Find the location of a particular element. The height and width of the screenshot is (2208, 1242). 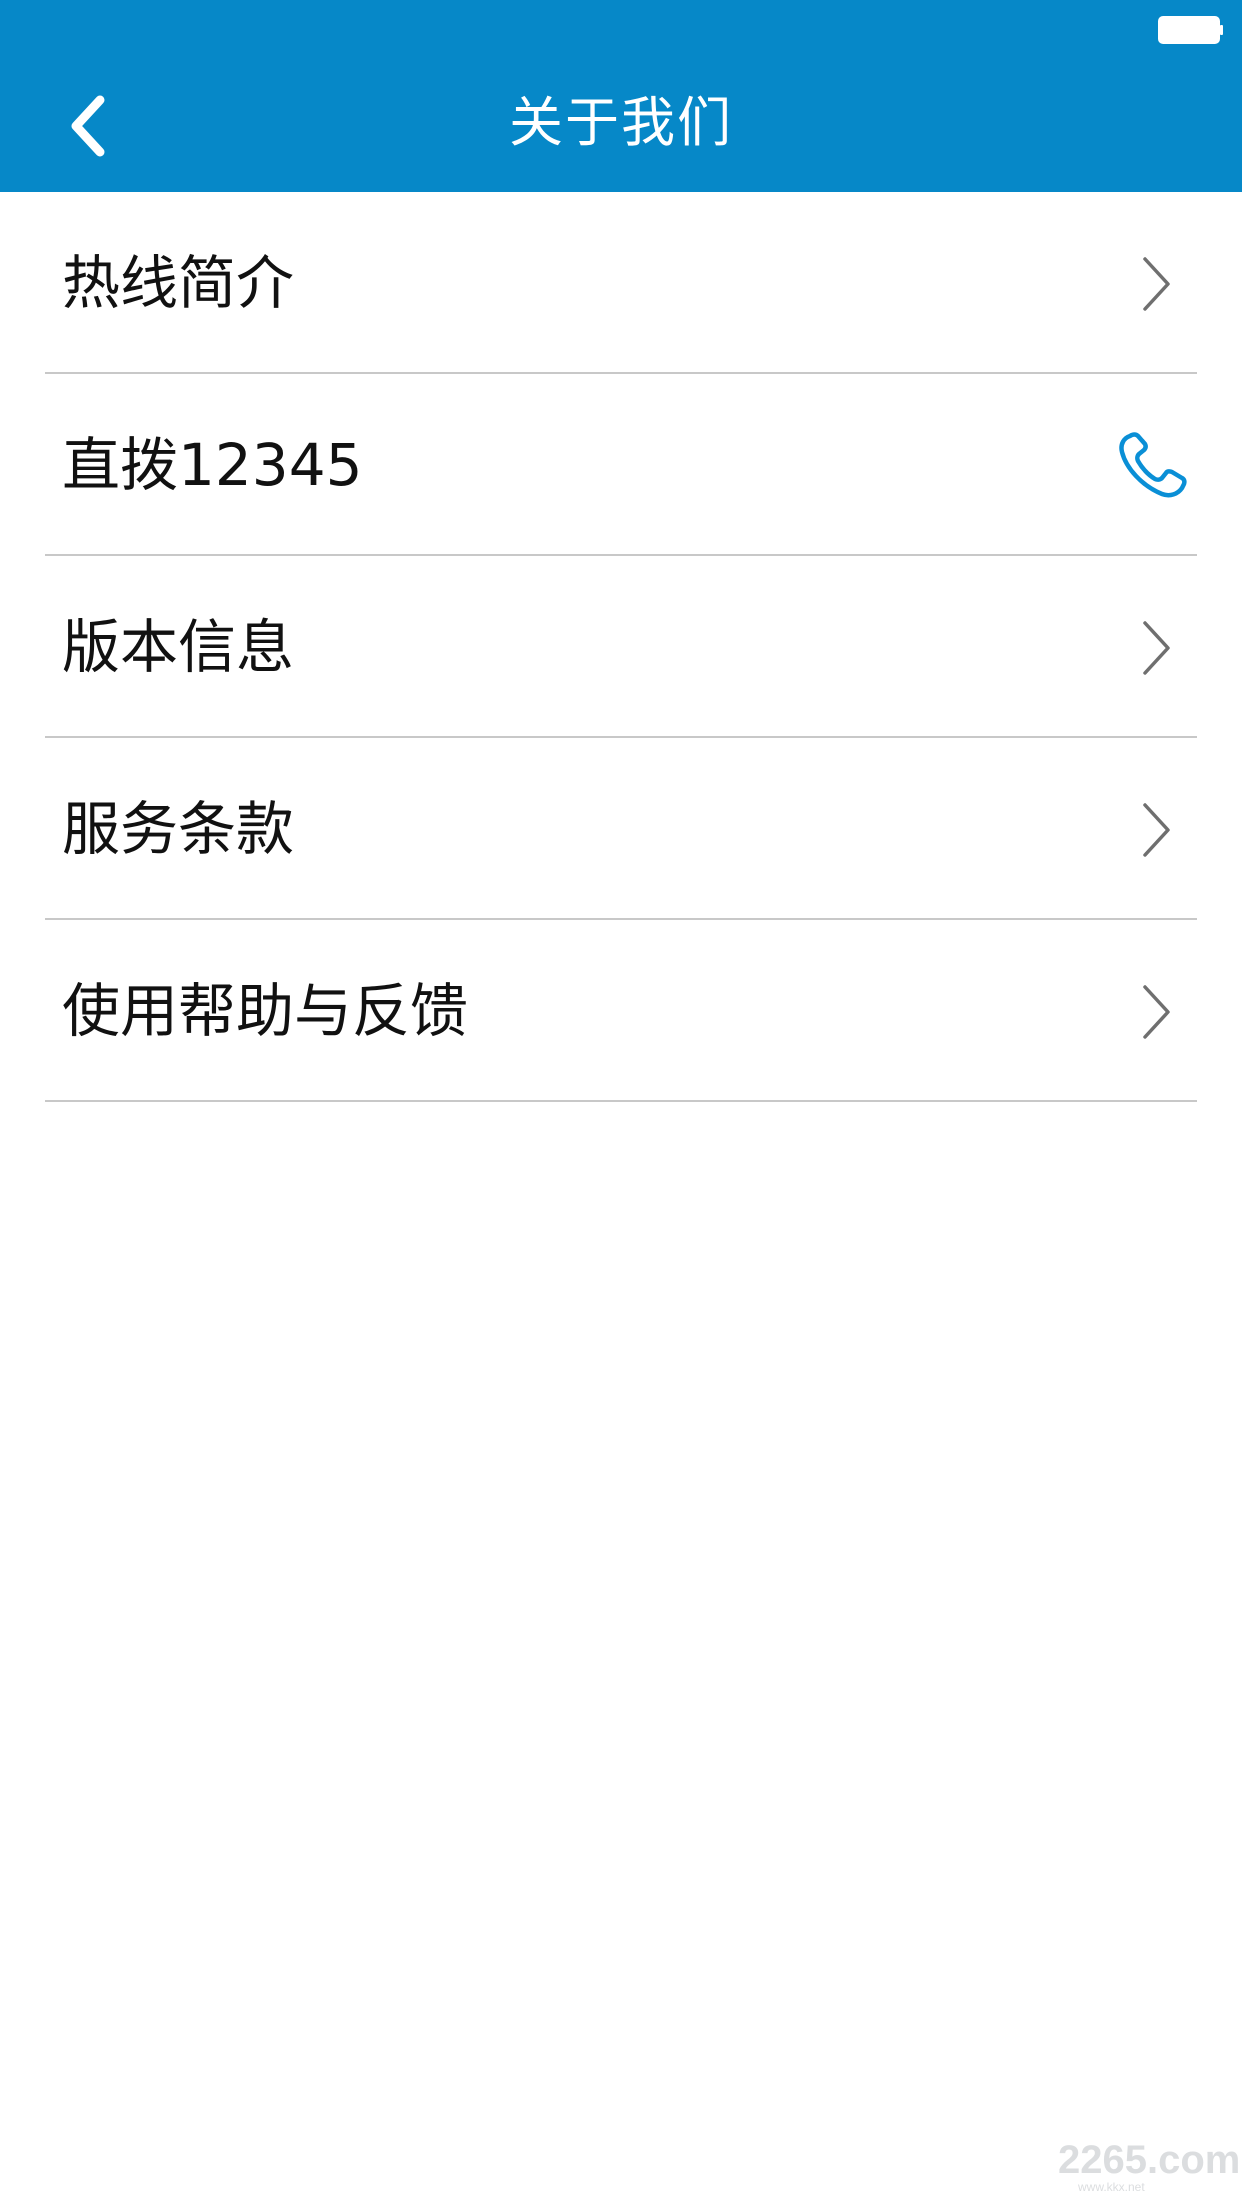

nav-bar: 关于我们 is located at coordinates (621, 96).